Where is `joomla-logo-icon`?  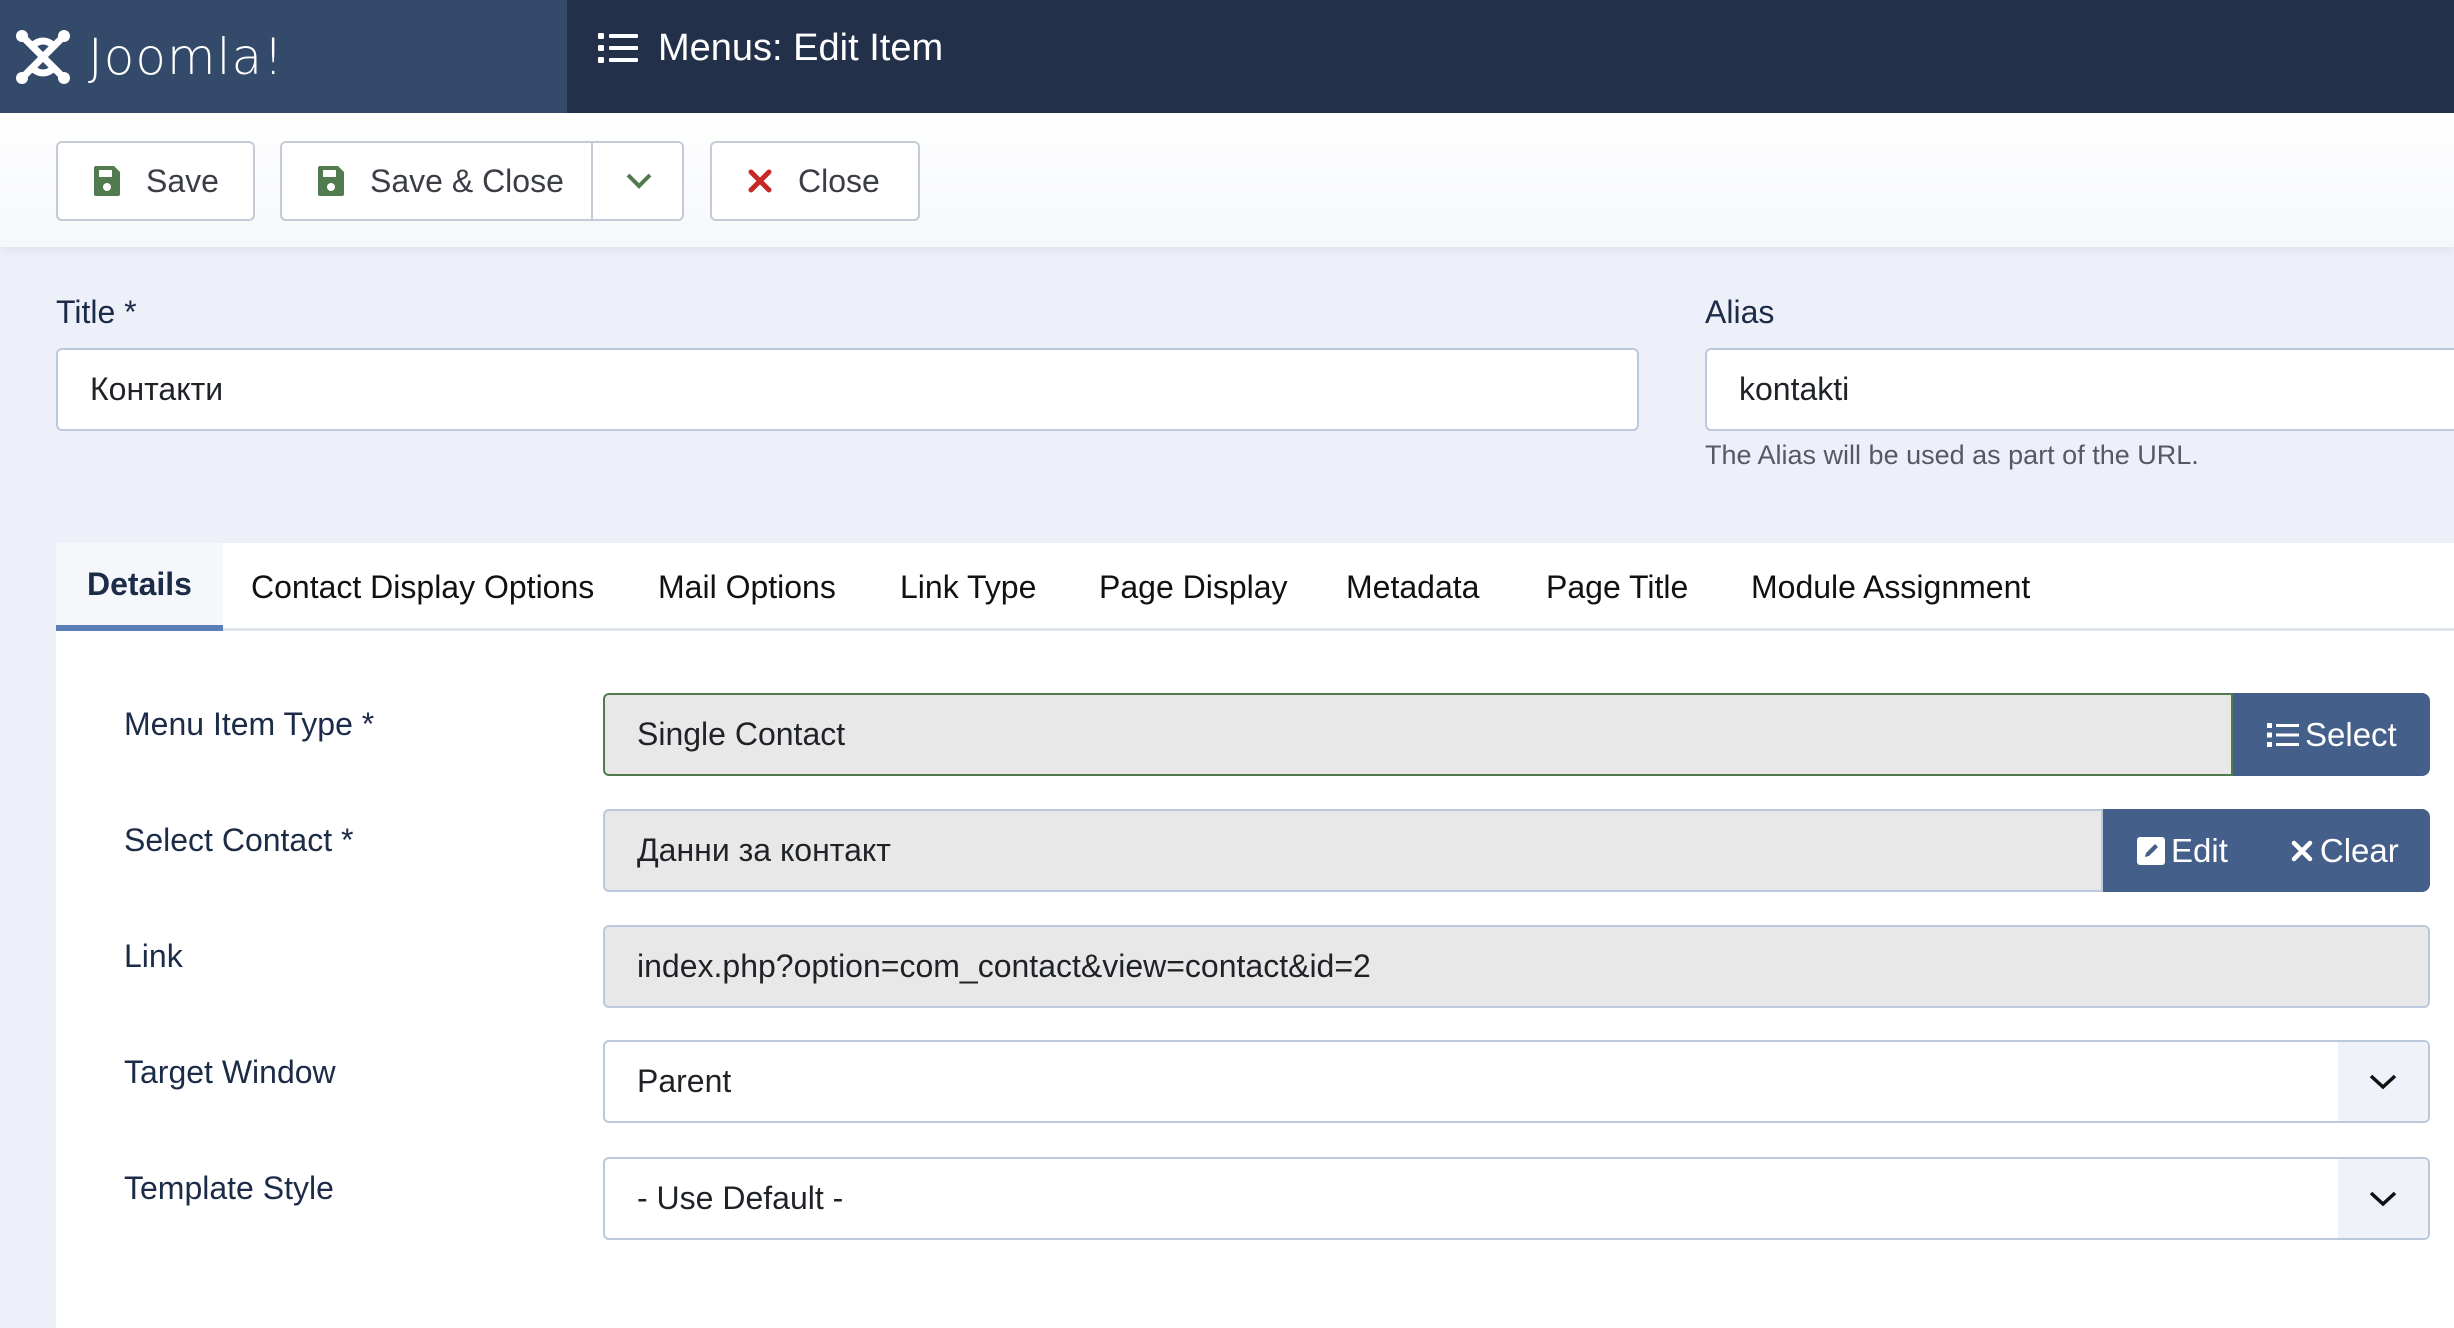
joomla-logo-icon is located at coordinates (43, 56).